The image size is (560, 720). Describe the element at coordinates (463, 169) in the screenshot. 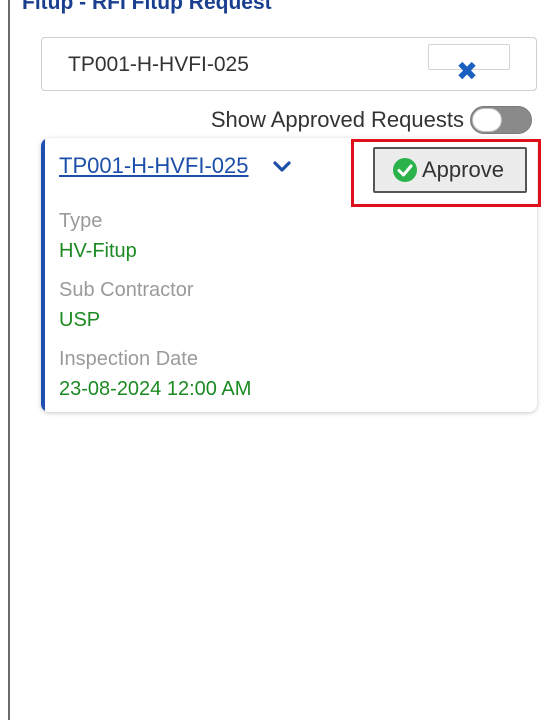

I see `approve-label: Approve` at that location.